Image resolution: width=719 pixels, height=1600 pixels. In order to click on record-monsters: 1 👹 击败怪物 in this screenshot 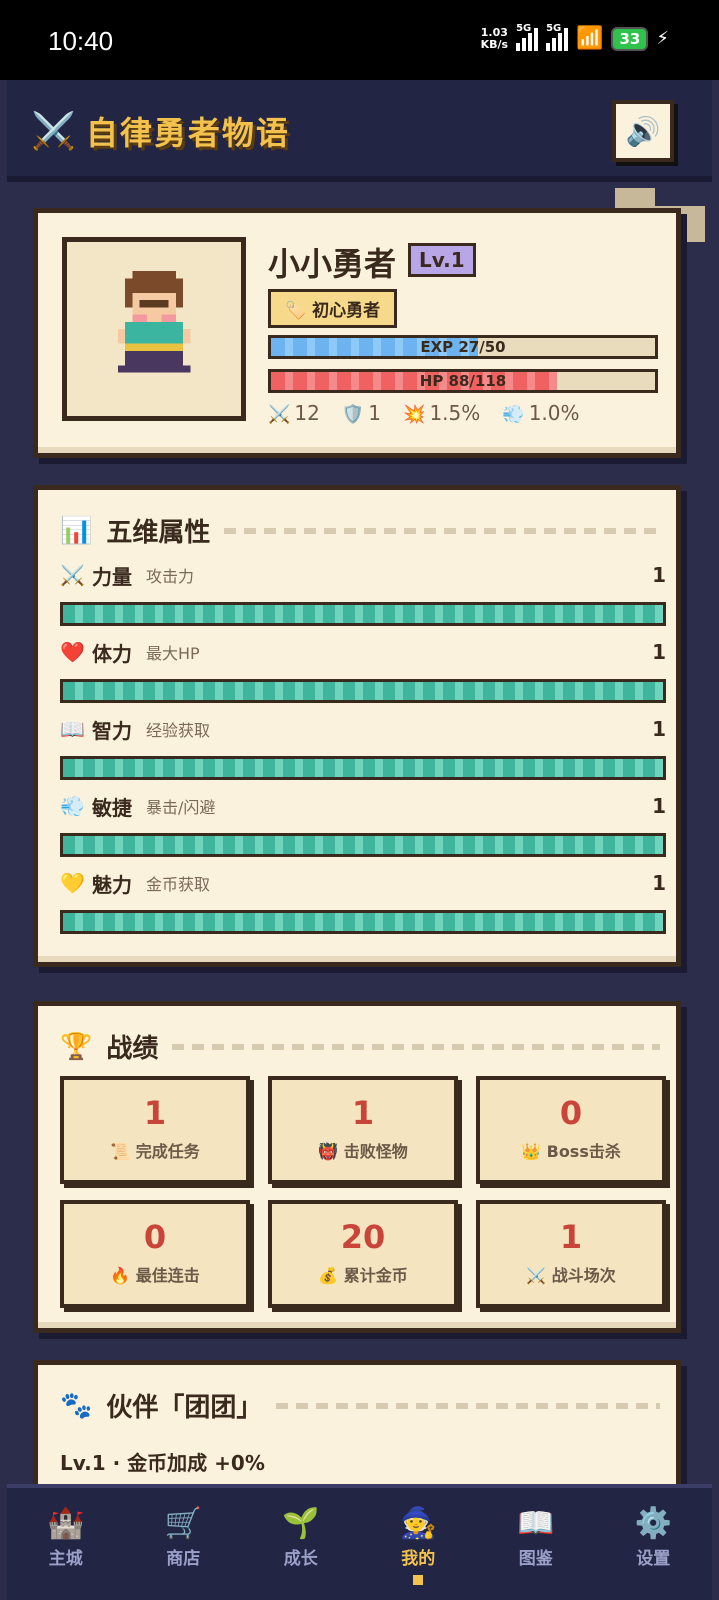, I will do `click(363, 1130)`.